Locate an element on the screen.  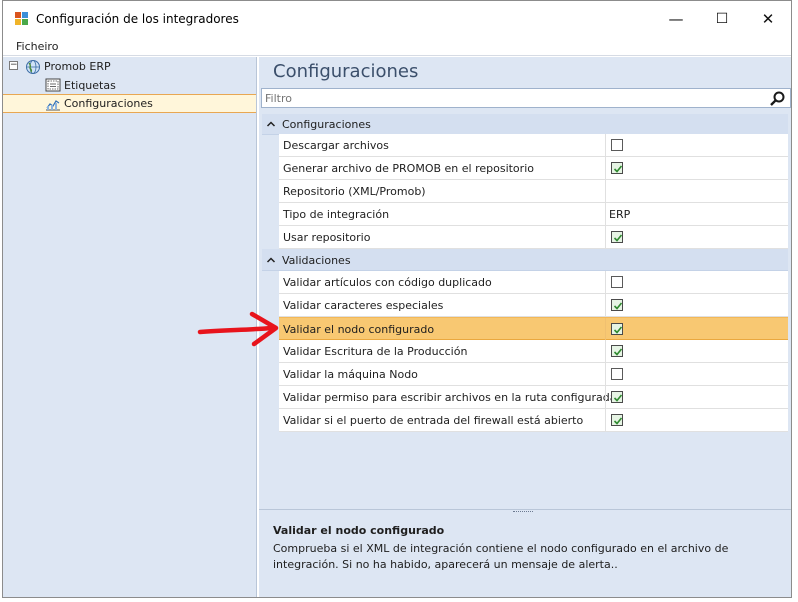
tree-node-promob-erp: Promob ERP is located at coordinates (68, 66).